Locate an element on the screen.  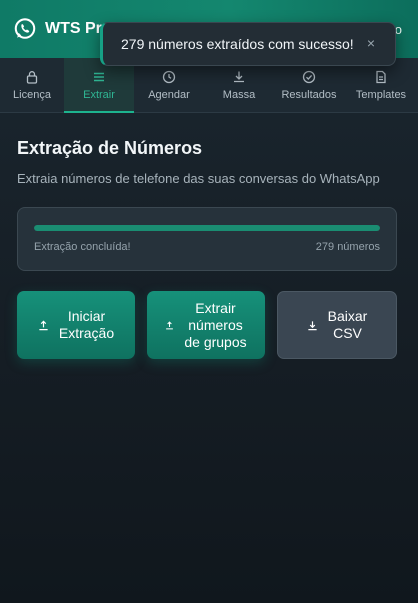
menu-icon is located at coordinates (99, 77).